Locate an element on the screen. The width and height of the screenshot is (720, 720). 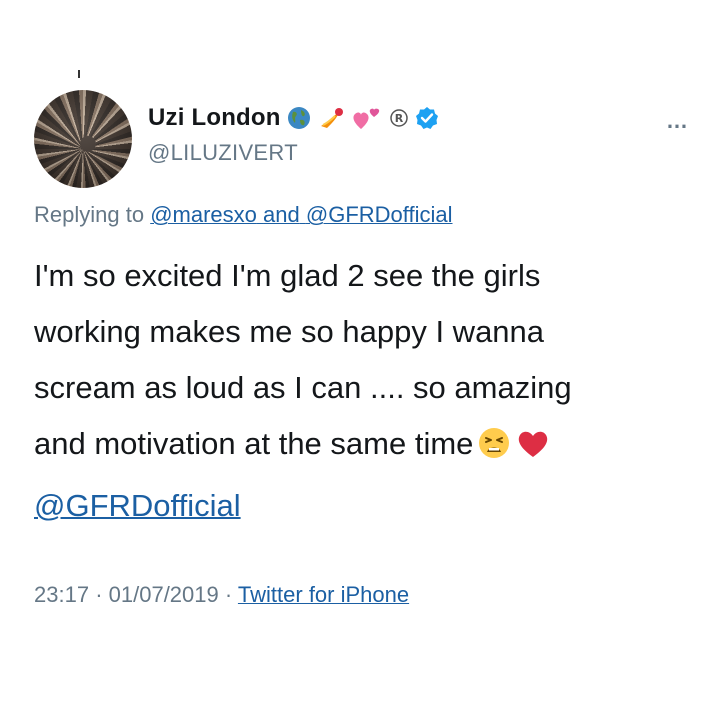
verified-badge-icon is located at coordinates (427, 118).